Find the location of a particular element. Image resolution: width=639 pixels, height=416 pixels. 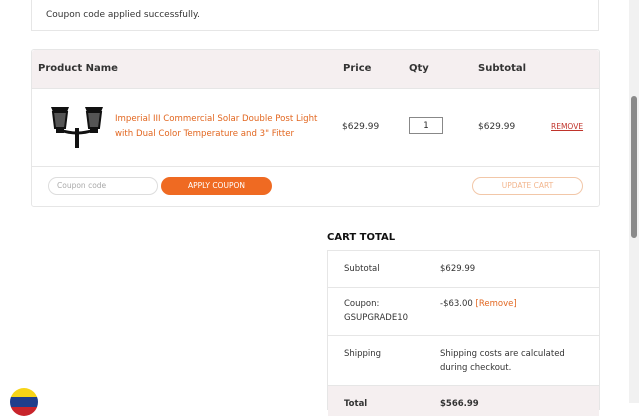

total-row: Total $566.99 is located at coordinates (463, 401).